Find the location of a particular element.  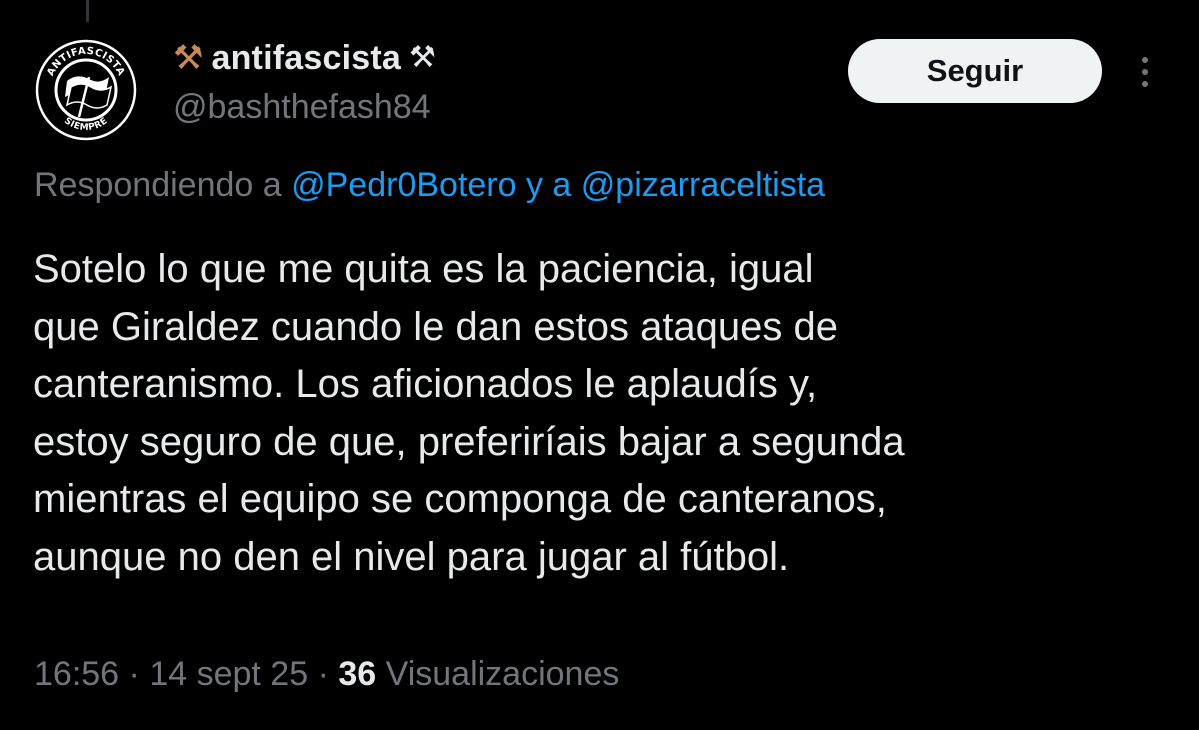

avatar: ANTIFASCISTA SIEMPRE is located at coordinates (86, 90).